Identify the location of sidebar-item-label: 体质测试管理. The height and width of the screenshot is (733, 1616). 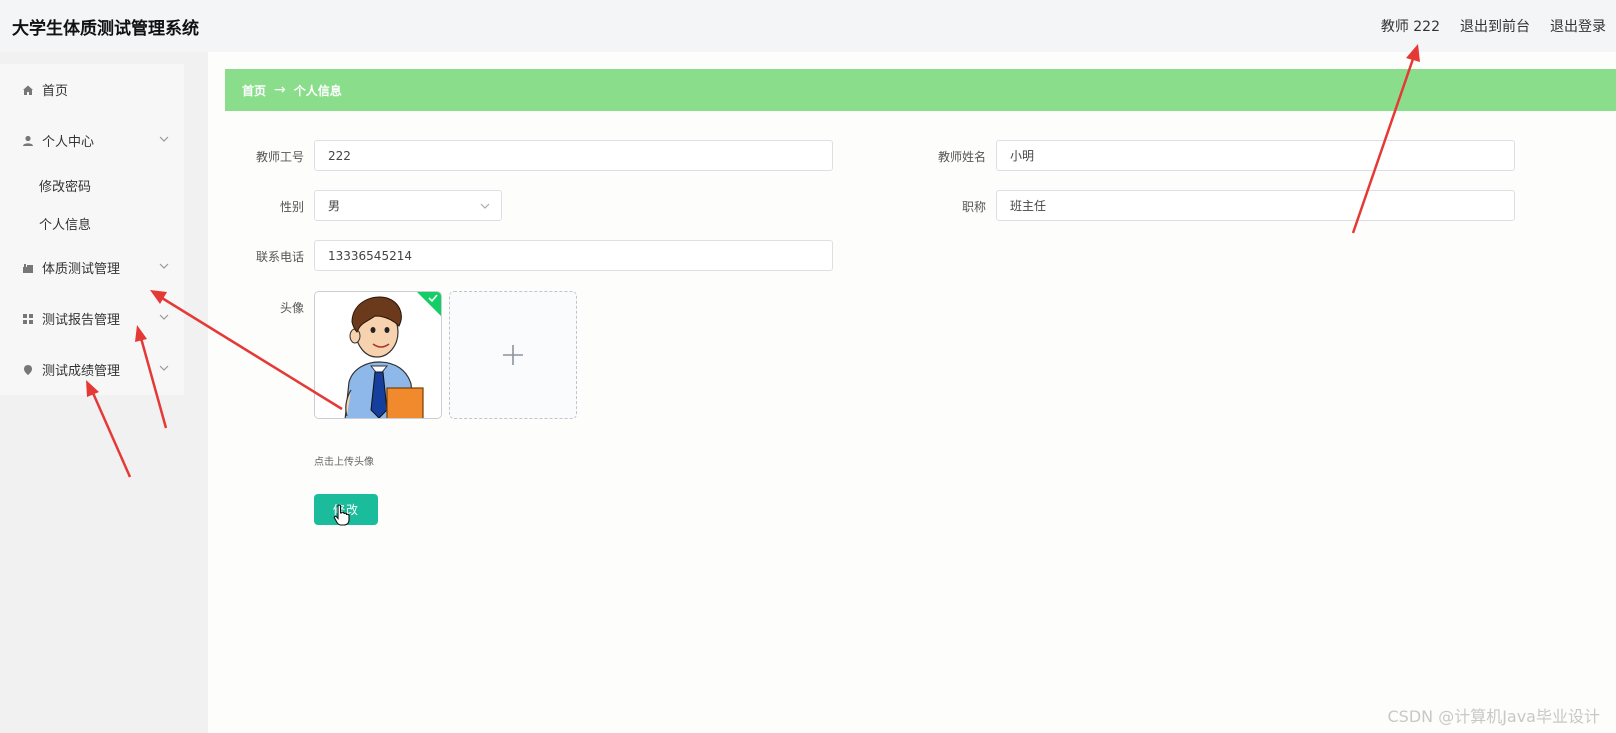
(81, 269).